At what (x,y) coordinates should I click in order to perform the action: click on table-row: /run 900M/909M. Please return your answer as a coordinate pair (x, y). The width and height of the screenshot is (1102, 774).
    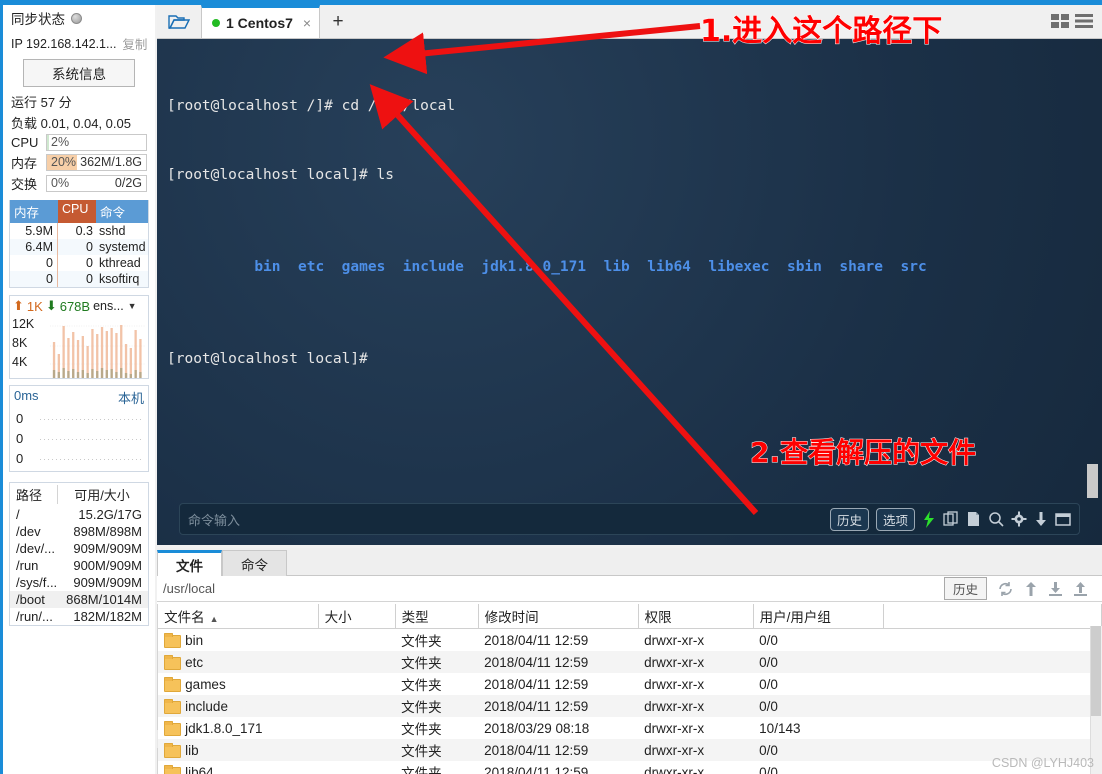
    Looking at the image, I should click on (79, 565).